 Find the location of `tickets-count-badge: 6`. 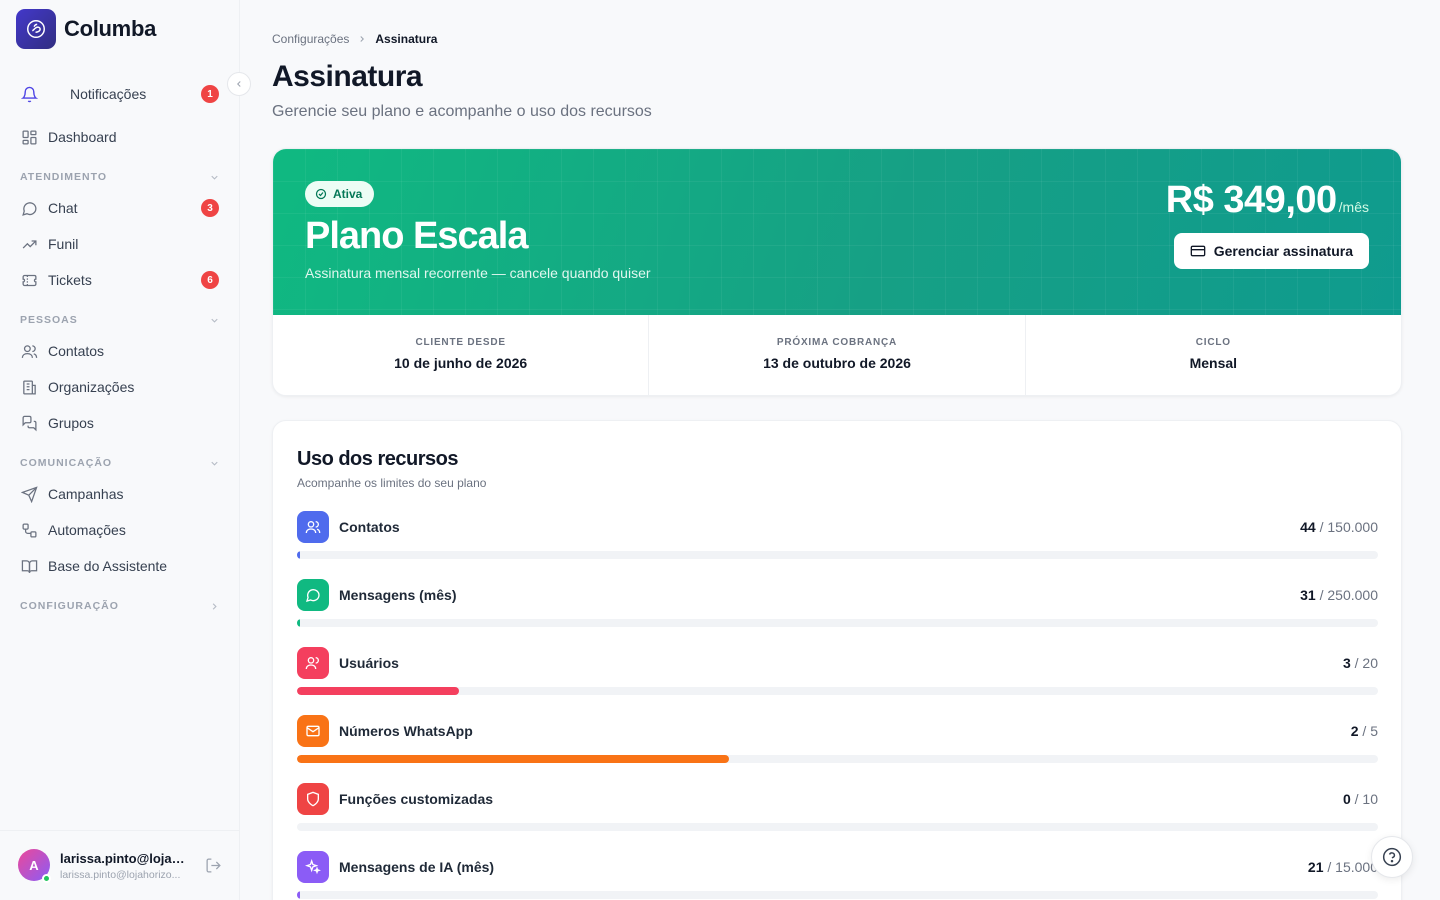

tickets-count-badge: 6 is located at coordinates (210, 280).